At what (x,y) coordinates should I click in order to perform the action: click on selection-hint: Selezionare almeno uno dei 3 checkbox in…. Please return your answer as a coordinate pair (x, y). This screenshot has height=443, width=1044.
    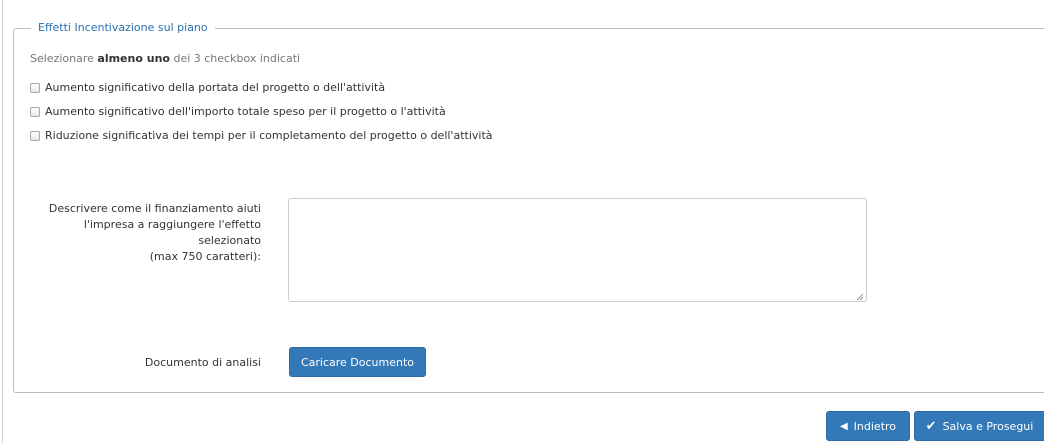
    Looking at the image, I should click on (165, 58).